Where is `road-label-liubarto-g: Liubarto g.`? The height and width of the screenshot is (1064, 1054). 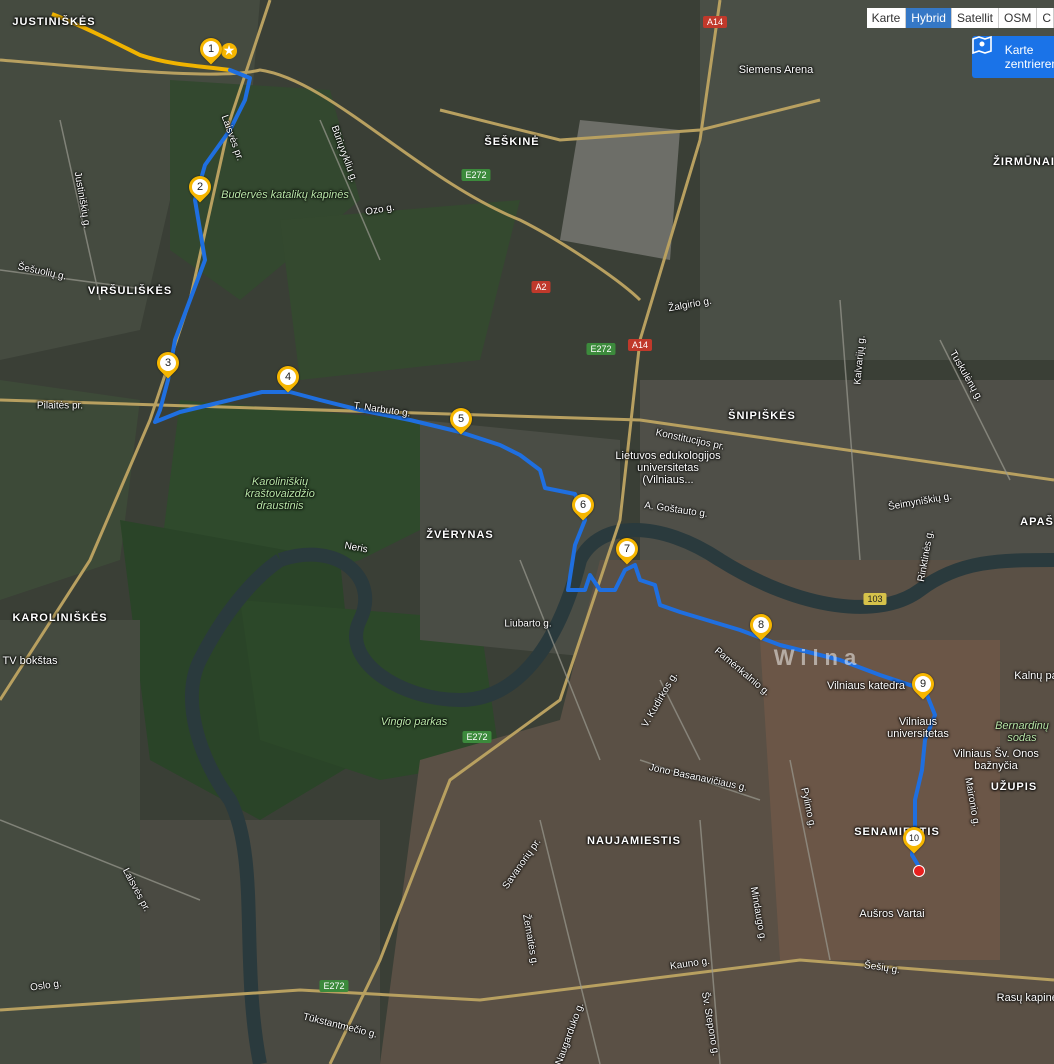
road-label-liubarto-g: Liubarto g. is located at coordinates (528, 624).